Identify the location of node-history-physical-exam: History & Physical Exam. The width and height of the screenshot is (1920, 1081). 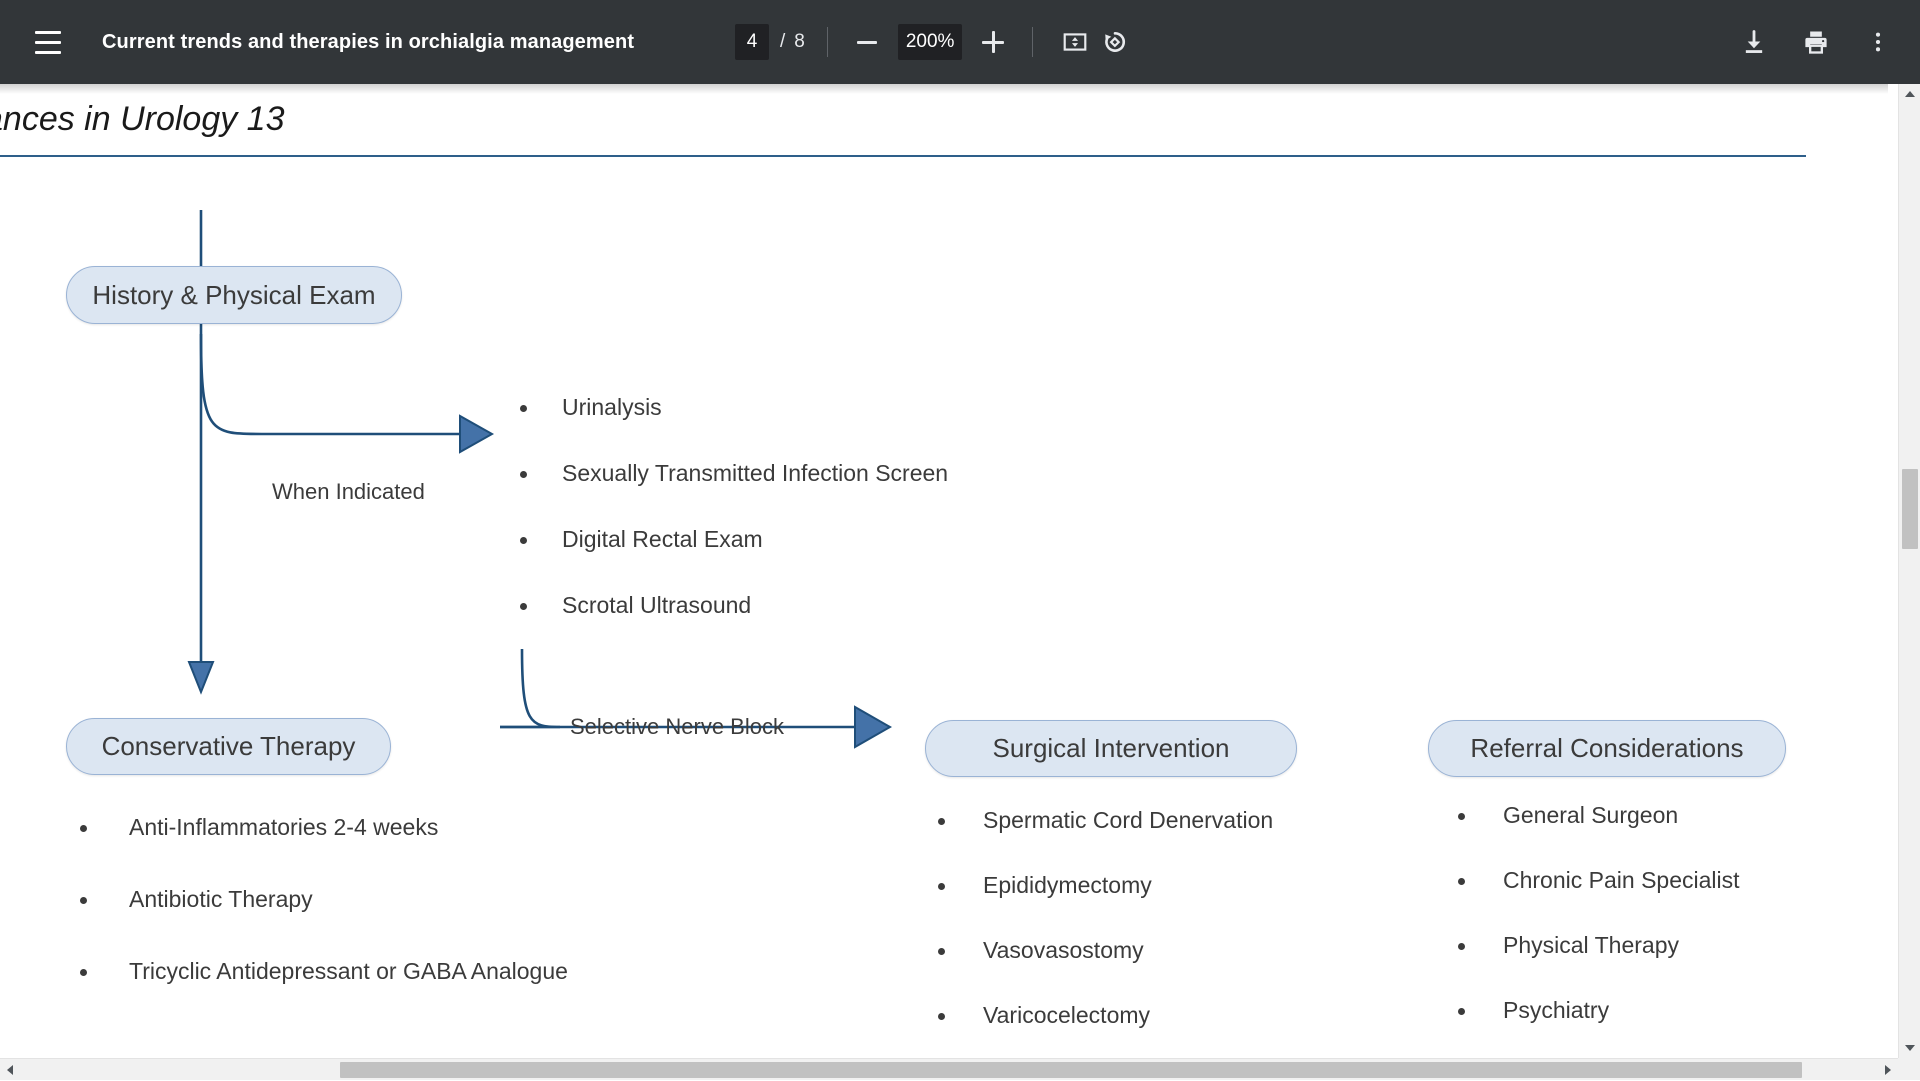
(234, 295).